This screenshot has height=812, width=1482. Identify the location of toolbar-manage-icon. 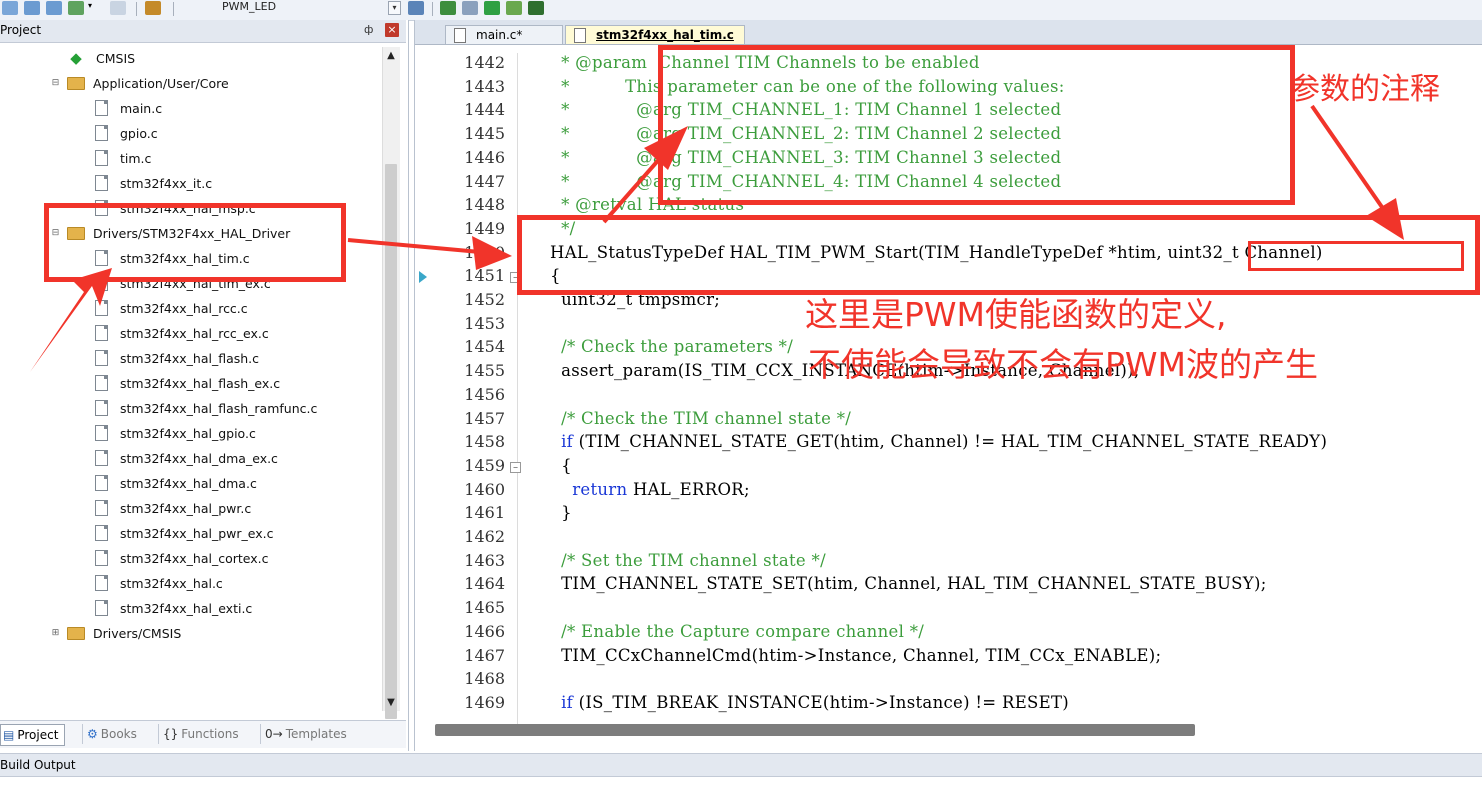
(416, 8).